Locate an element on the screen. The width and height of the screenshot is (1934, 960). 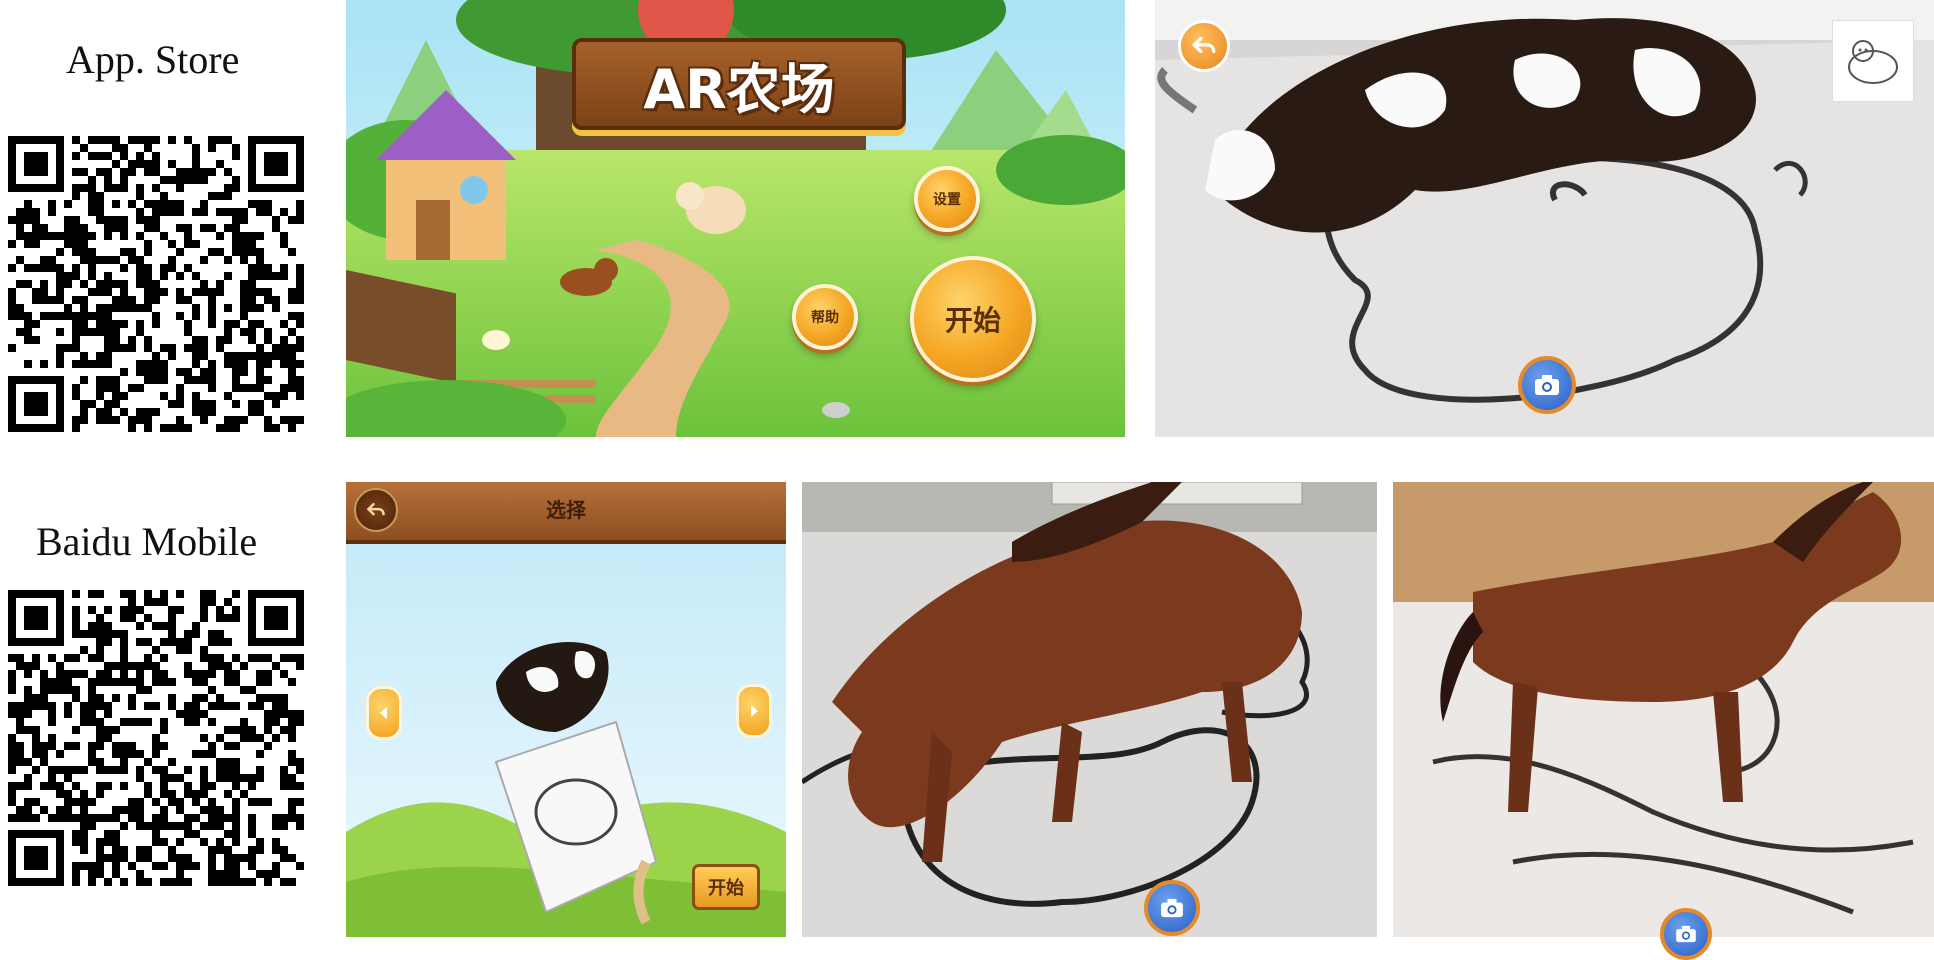
baidu-mobile-qr-code is located at coordinates (156, 738).